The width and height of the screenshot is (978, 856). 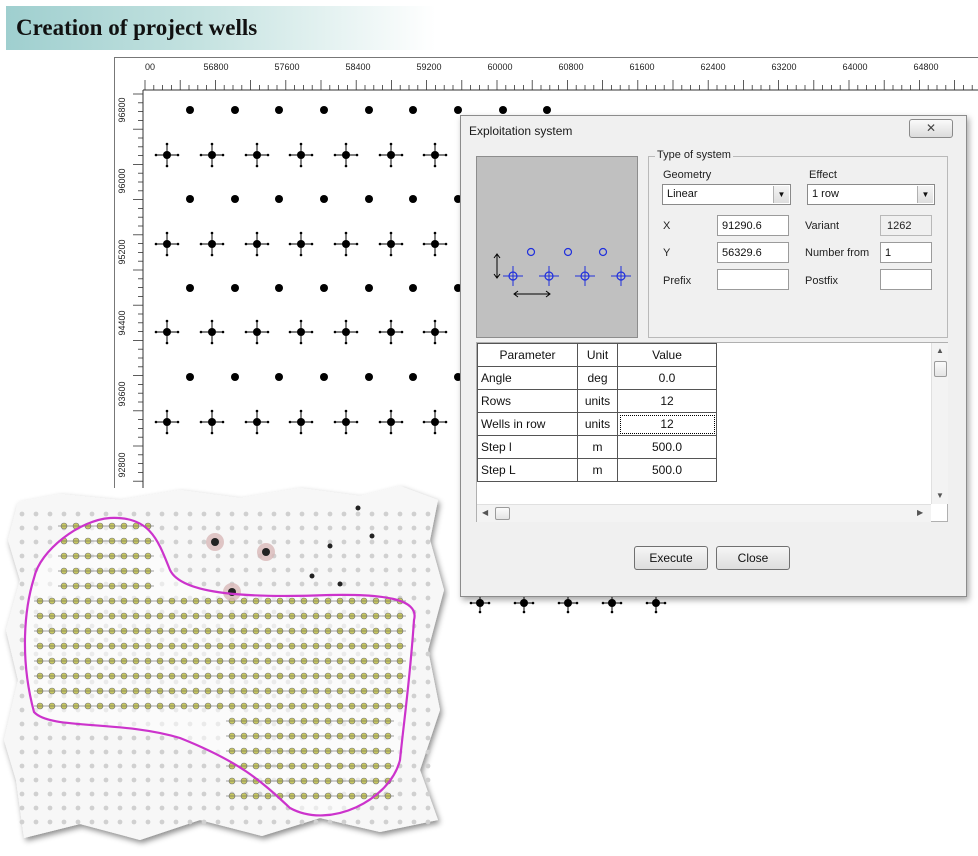 I want to click on vertical-scrollbar: ▲ ▼, so click(x=939, y=423).